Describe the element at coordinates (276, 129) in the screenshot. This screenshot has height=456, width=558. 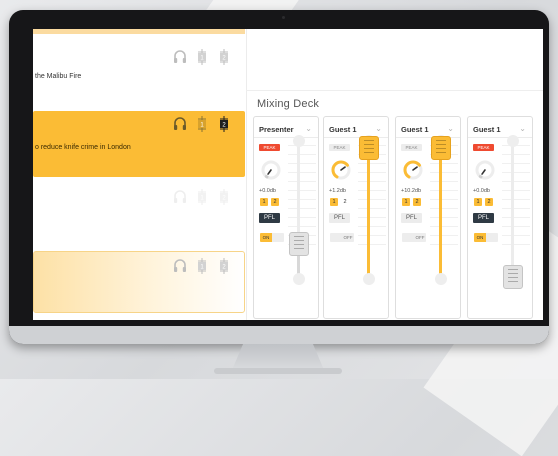
I see `channel-name: Presenter` at that location.